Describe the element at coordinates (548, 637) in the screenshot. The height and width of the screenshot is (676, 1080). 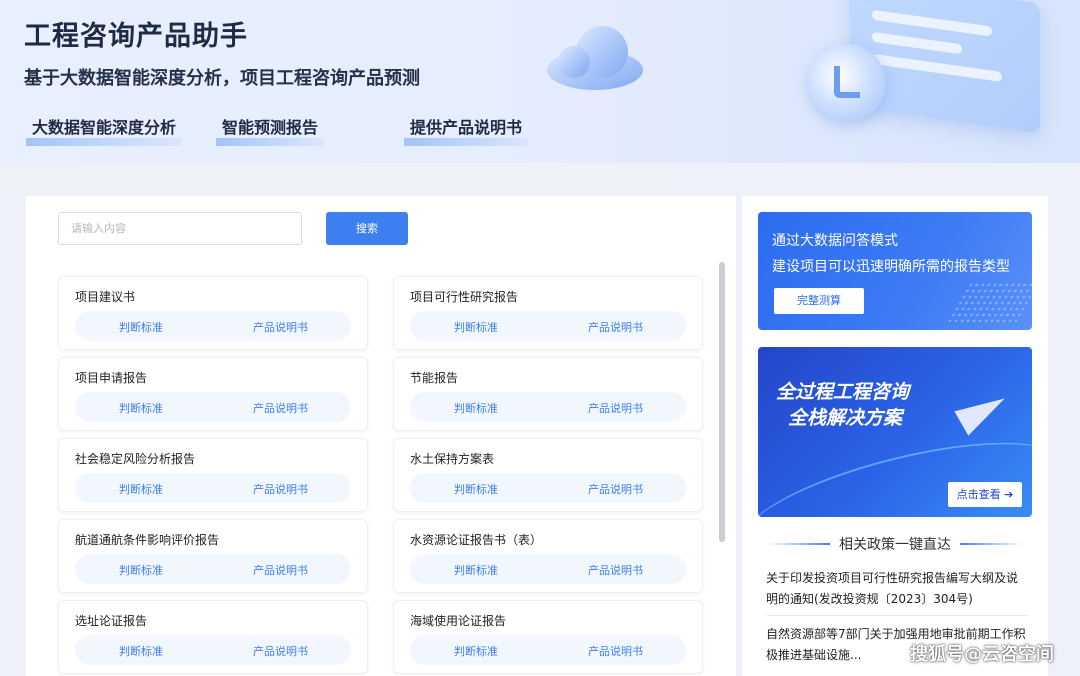
I see `product-card: 海域使用论证报告 判断标准 产品说明书` at that location.